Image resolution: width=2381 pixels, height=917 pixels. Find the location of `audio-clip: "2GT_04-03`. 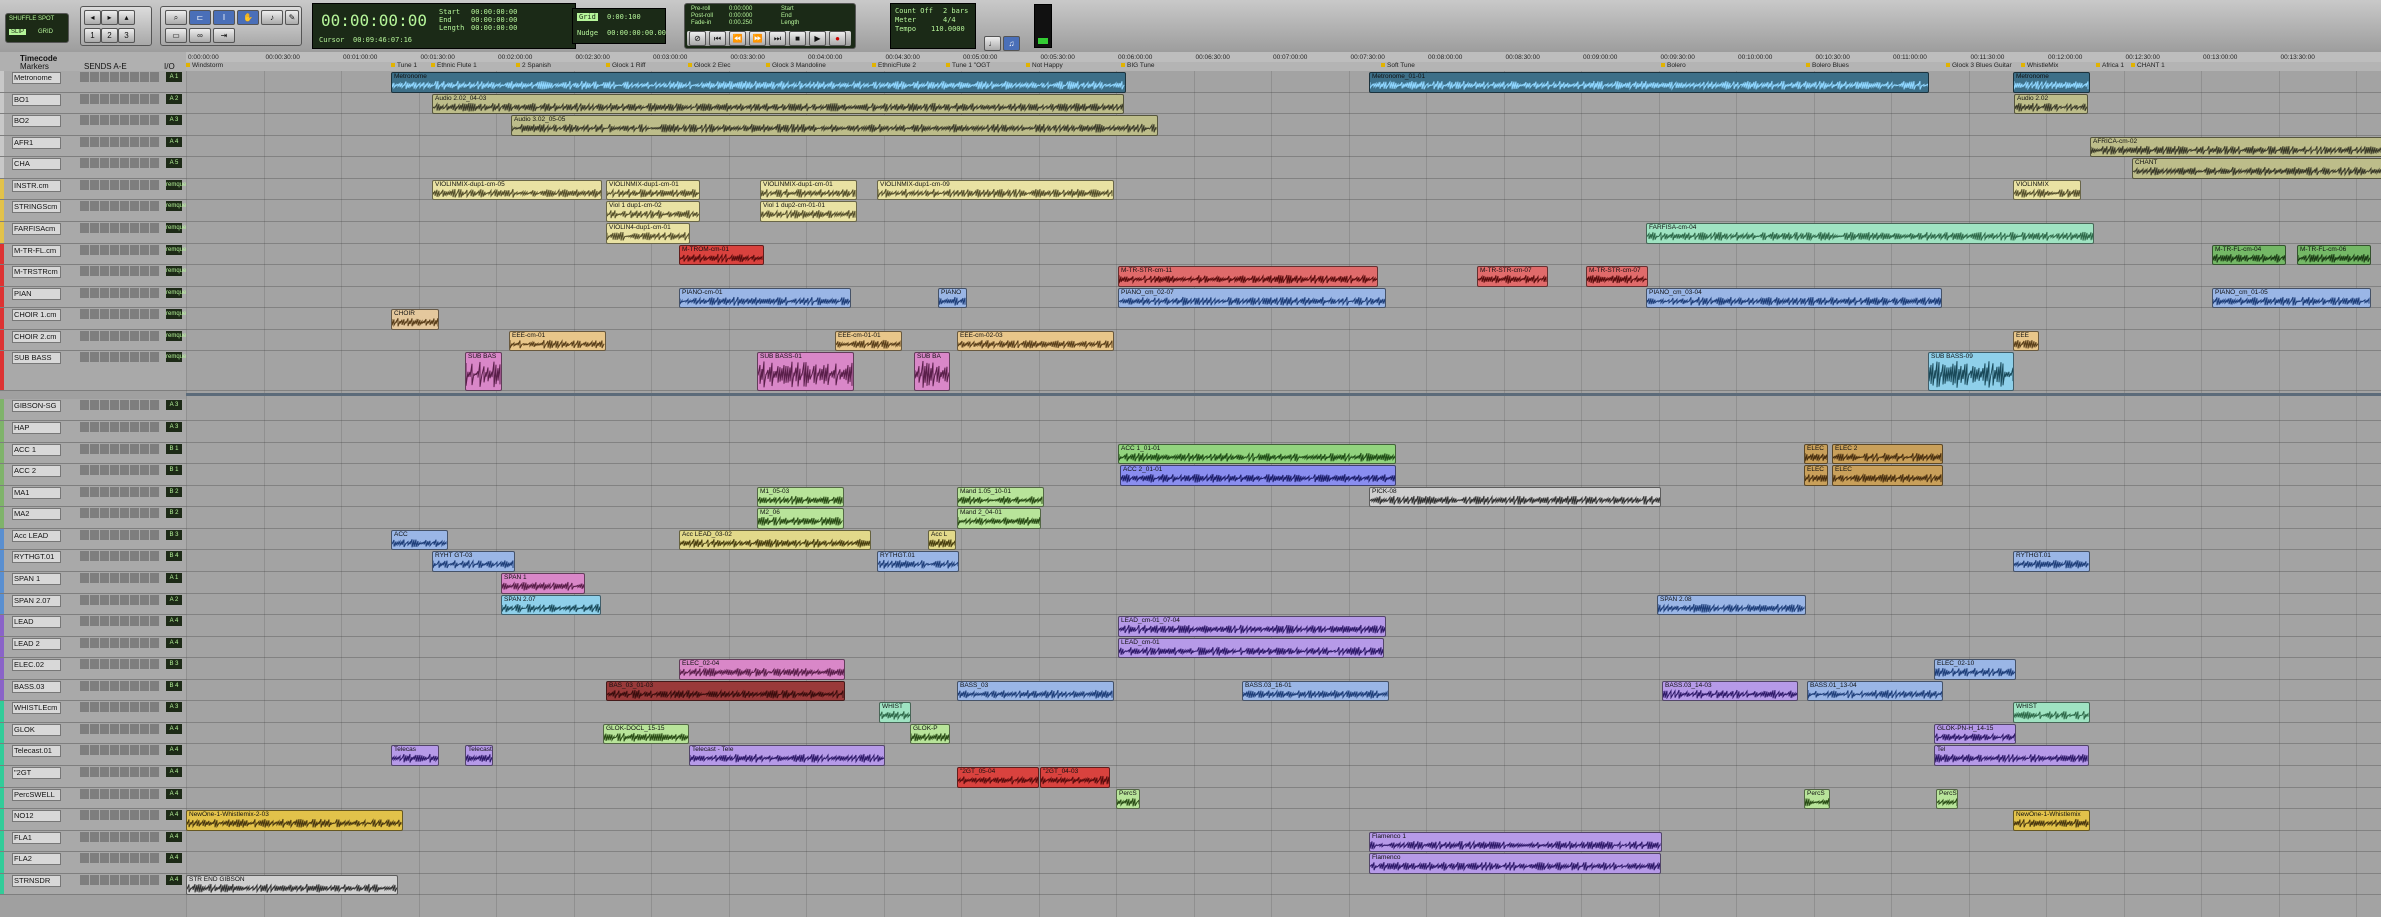

audio-clip: "2GT_04-03 is located at coordinates (1075, 777).